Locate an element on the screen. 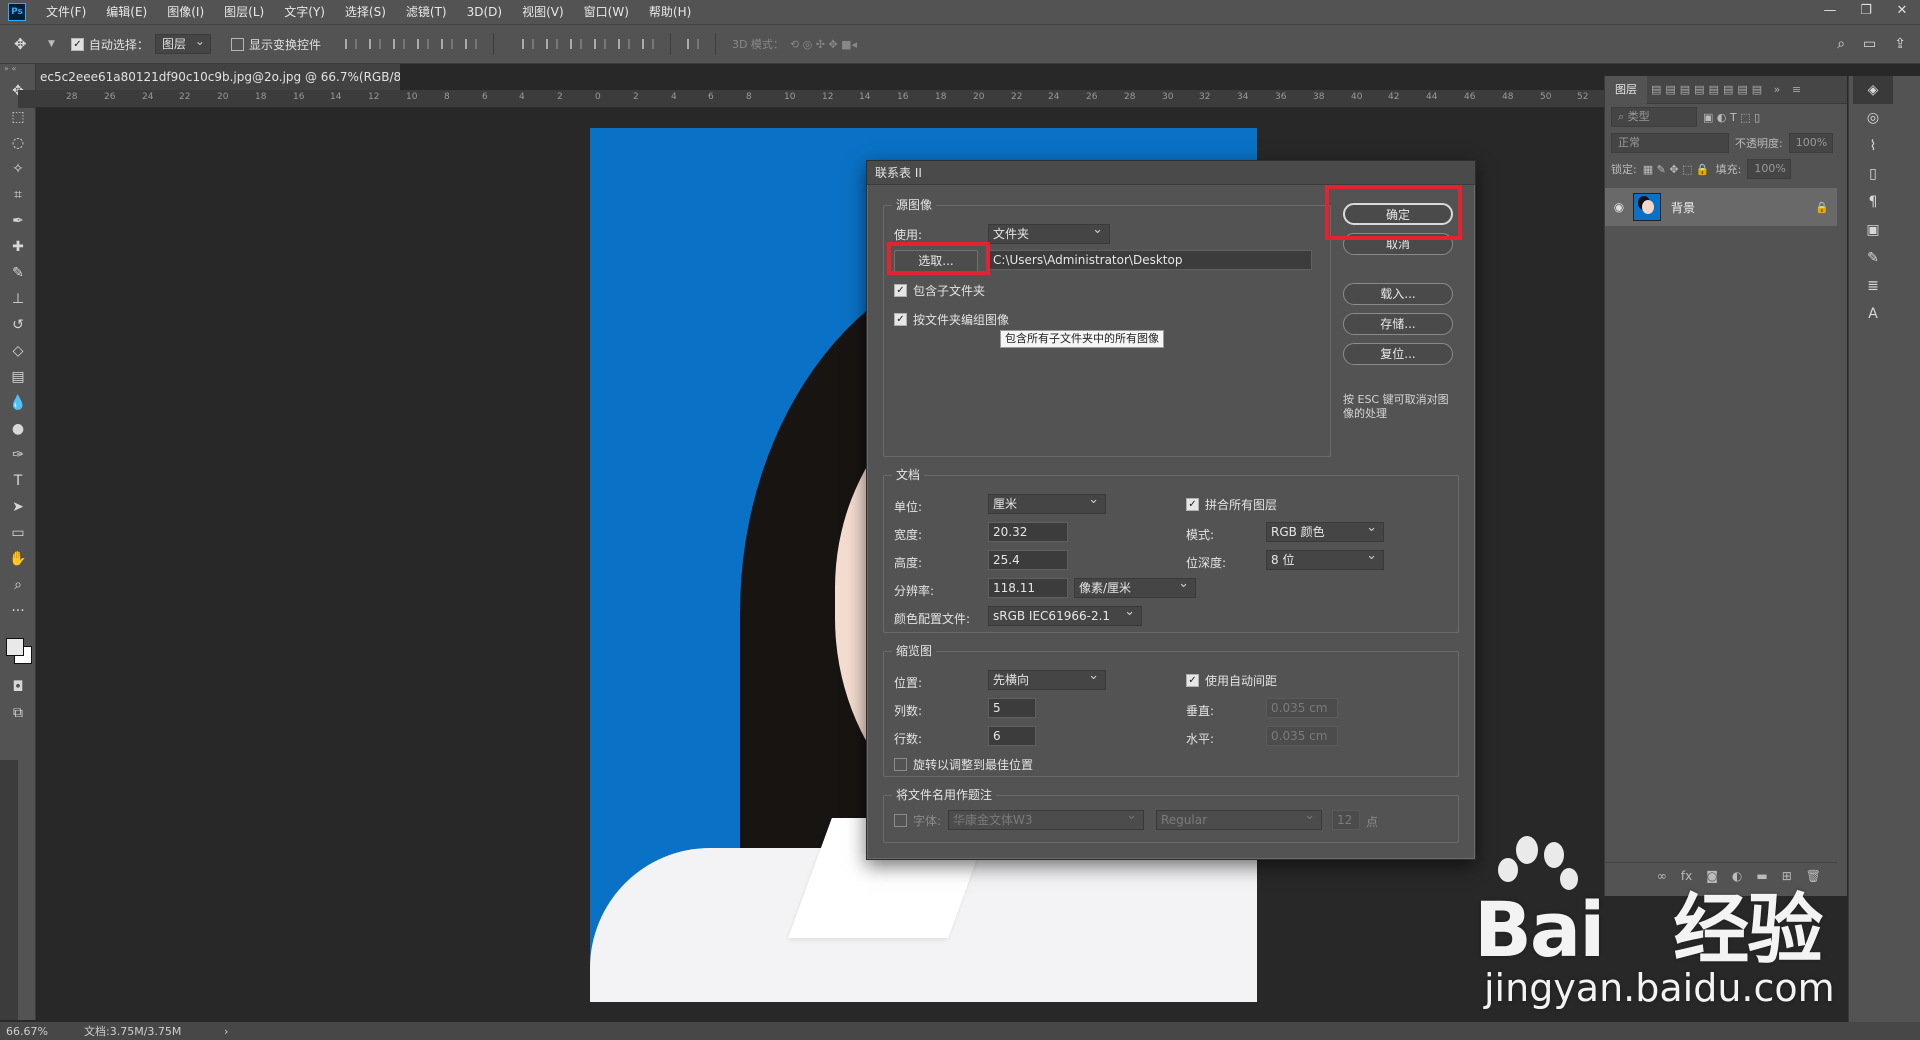 The height and width of the screenshot is (1040, 1920). path-selection-tool-icon: ➤ is located at coordinates (18, 507).